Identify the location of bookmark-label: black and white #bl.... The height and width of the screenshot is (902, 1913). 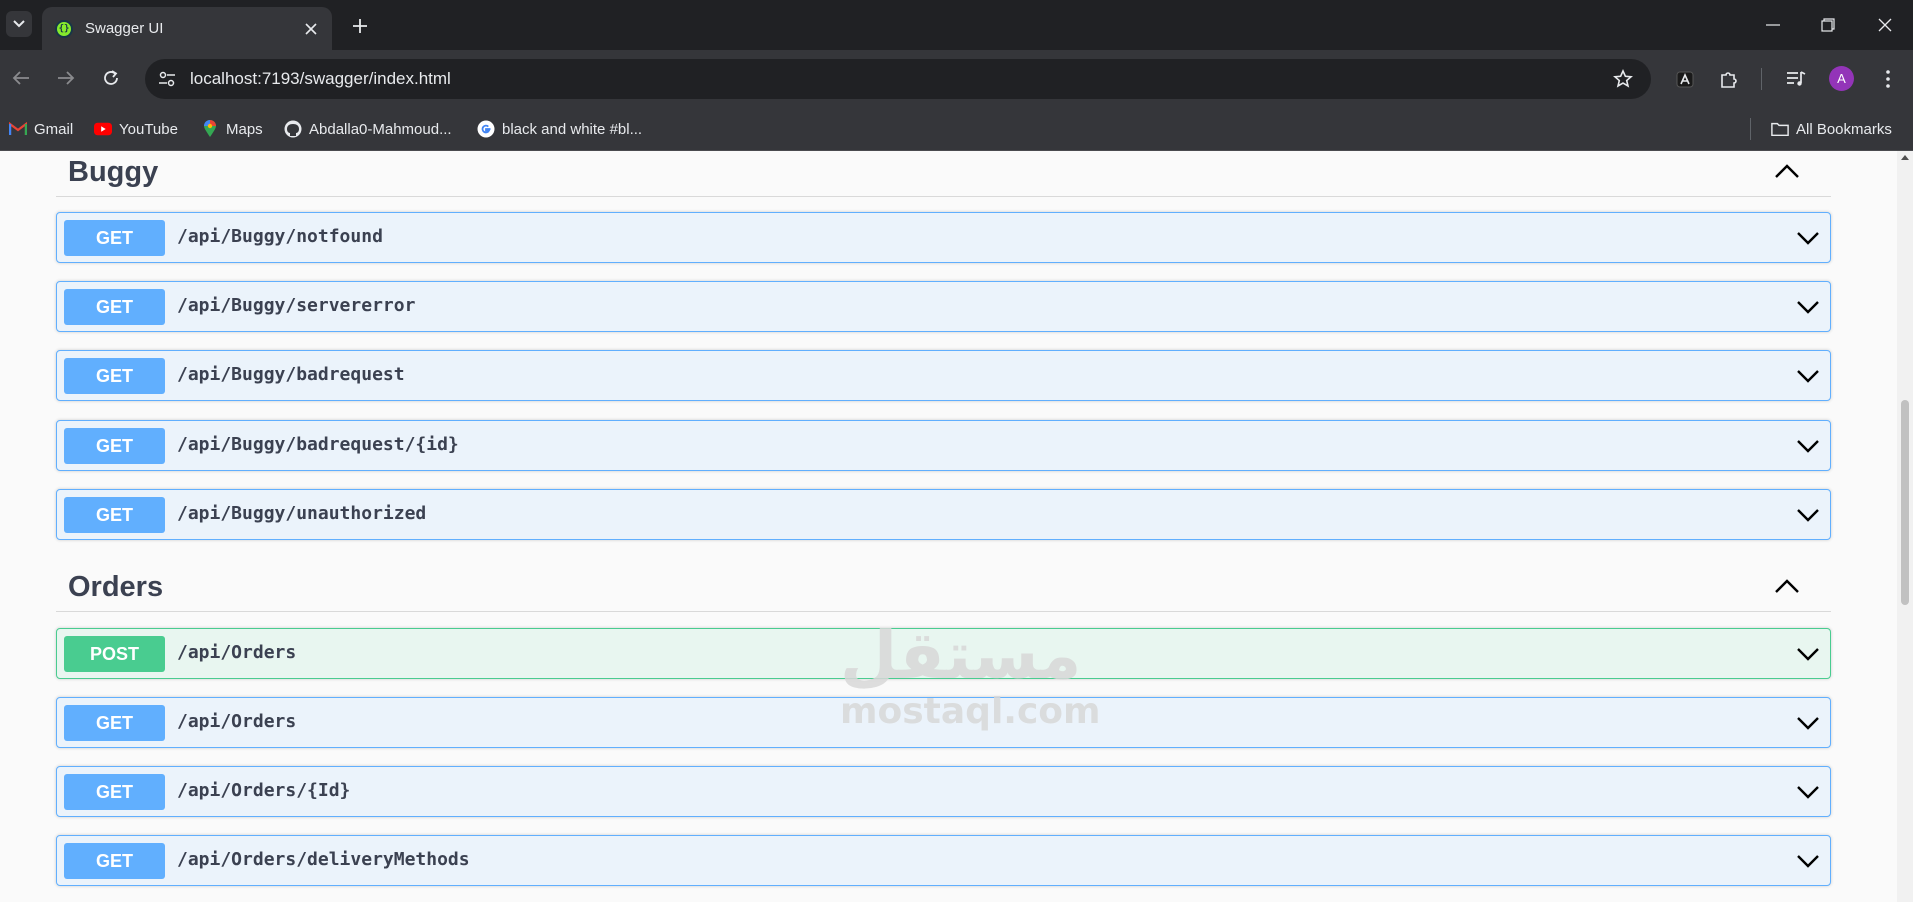
(572, 129).